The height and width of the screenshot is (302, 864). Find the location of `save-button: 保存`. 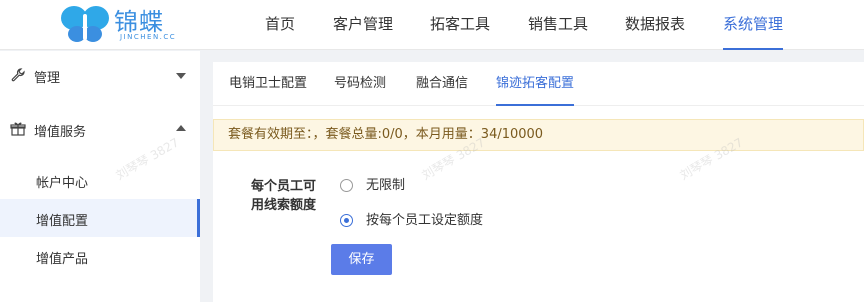

save-button: 保存 is located at coordinates (361, 259).